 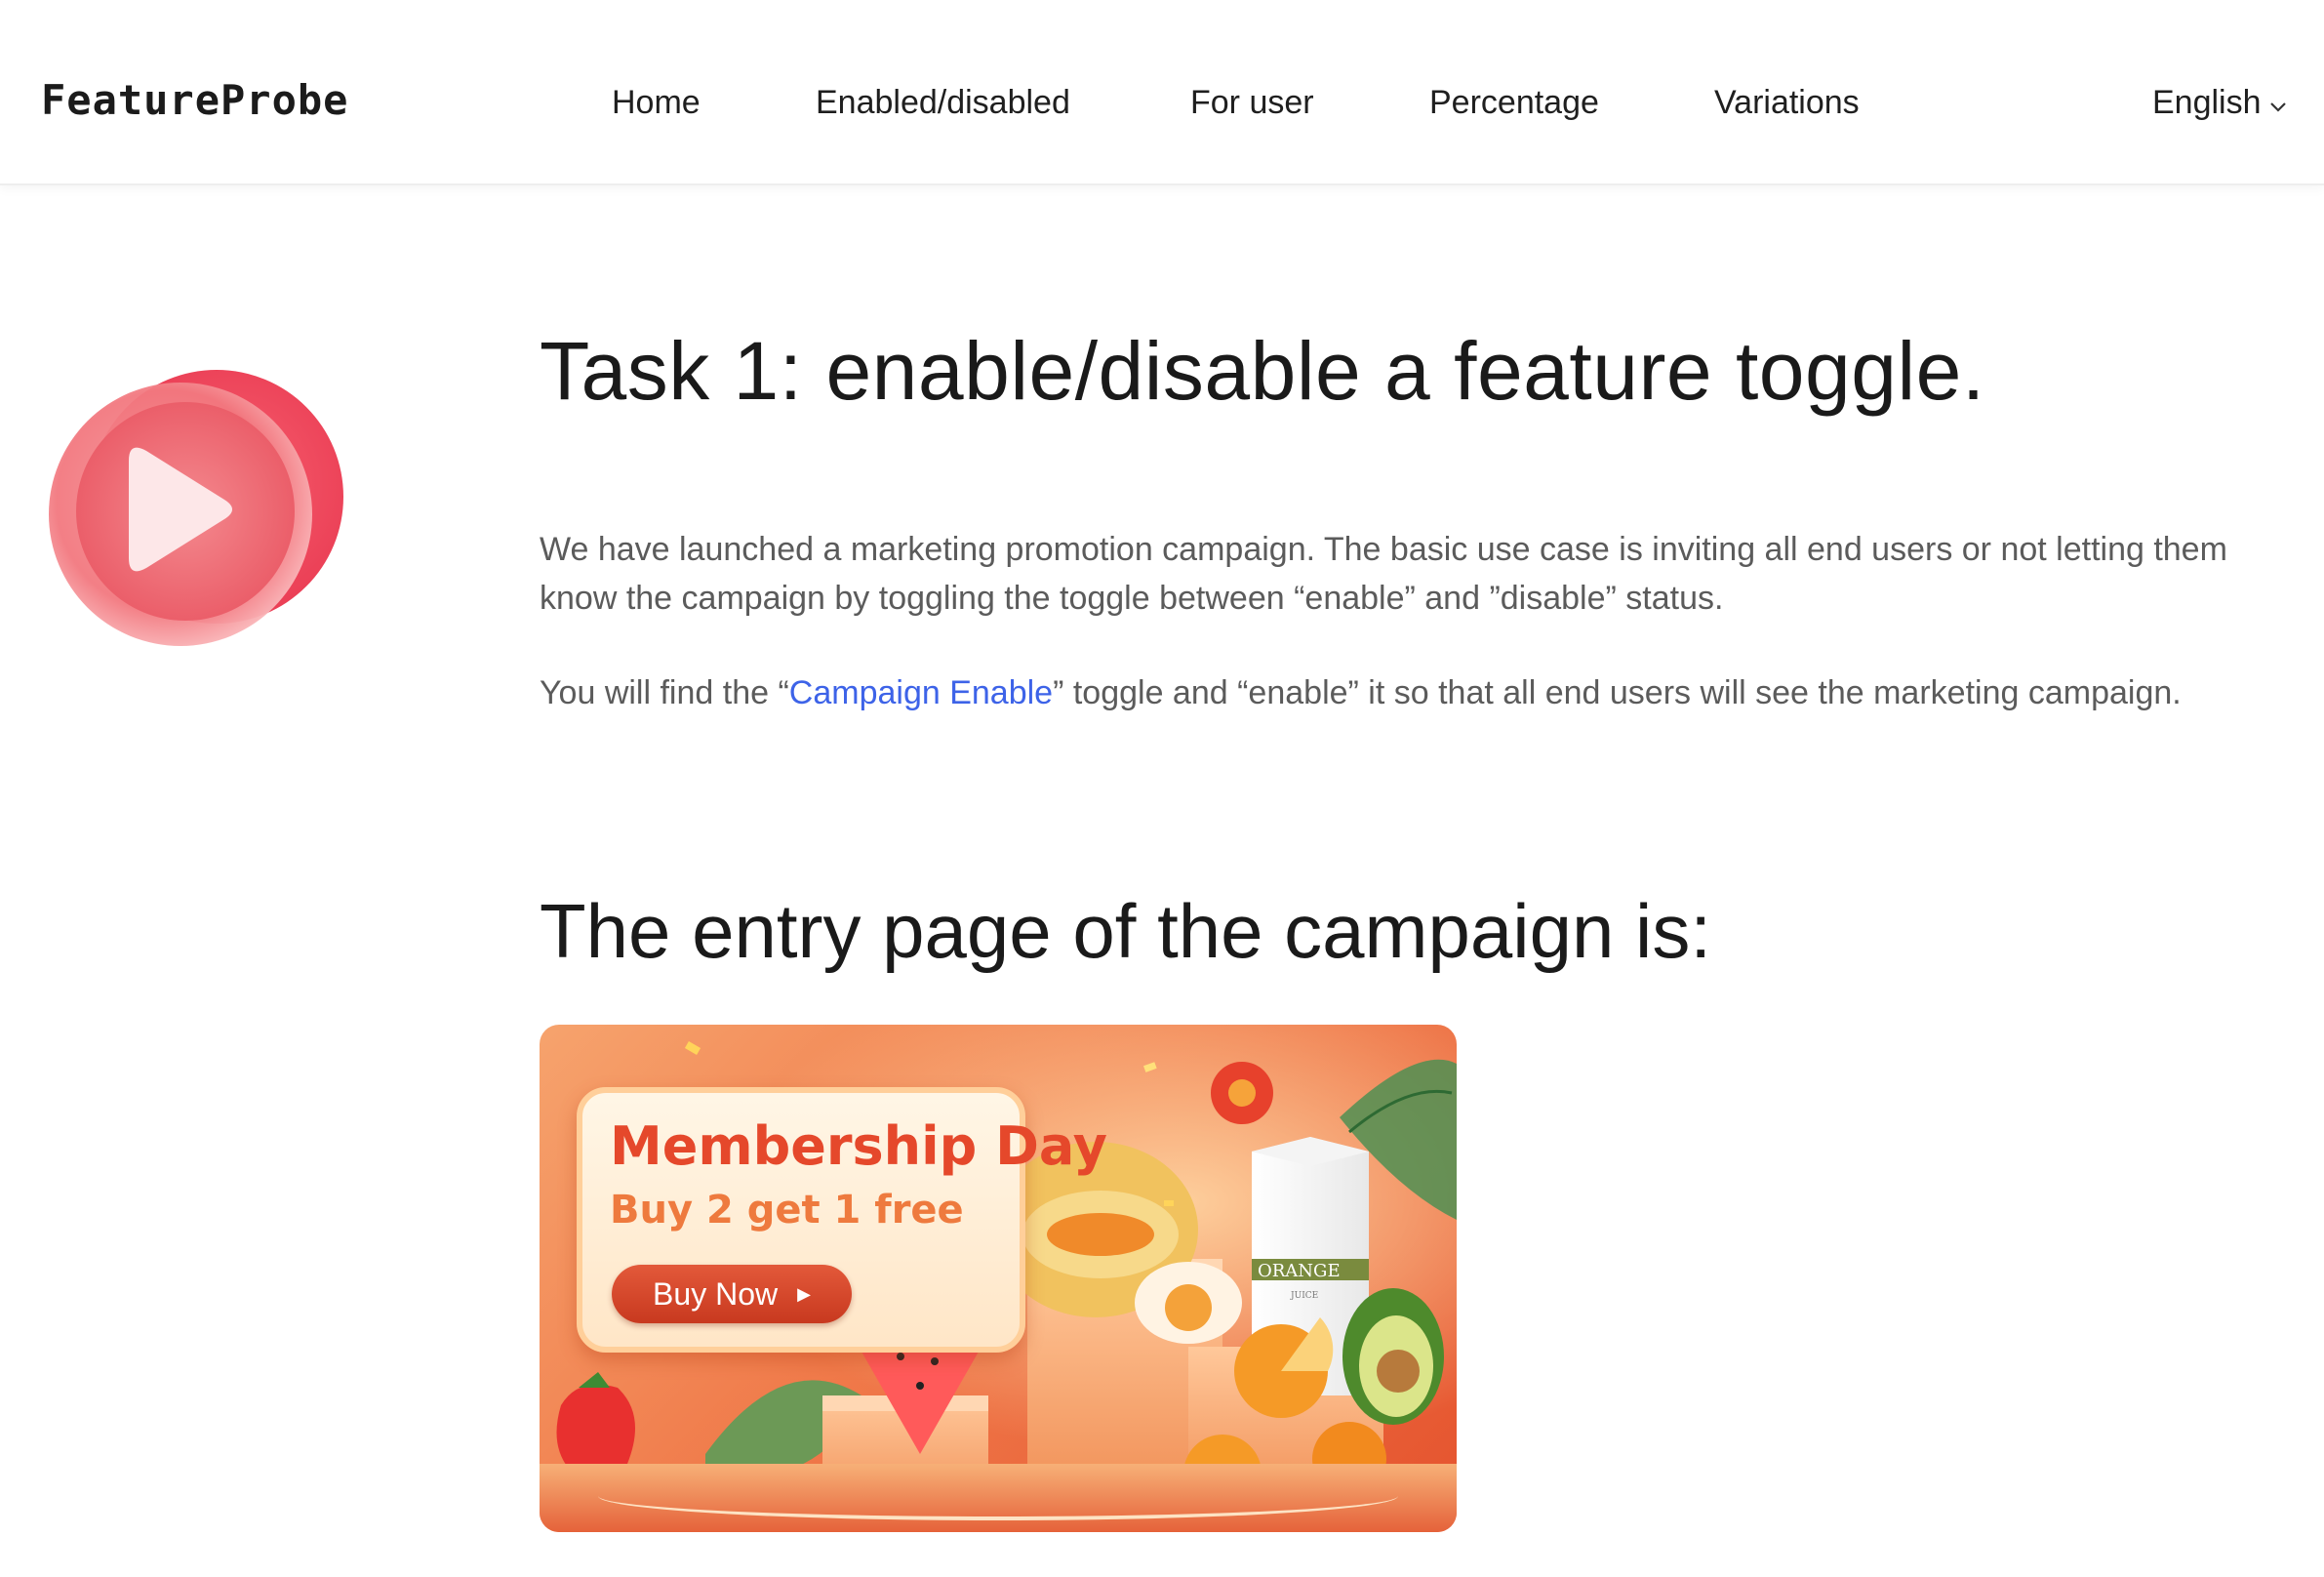 I want to click on carton-sublabel: JUICE, so click(x=1304, y=1296).